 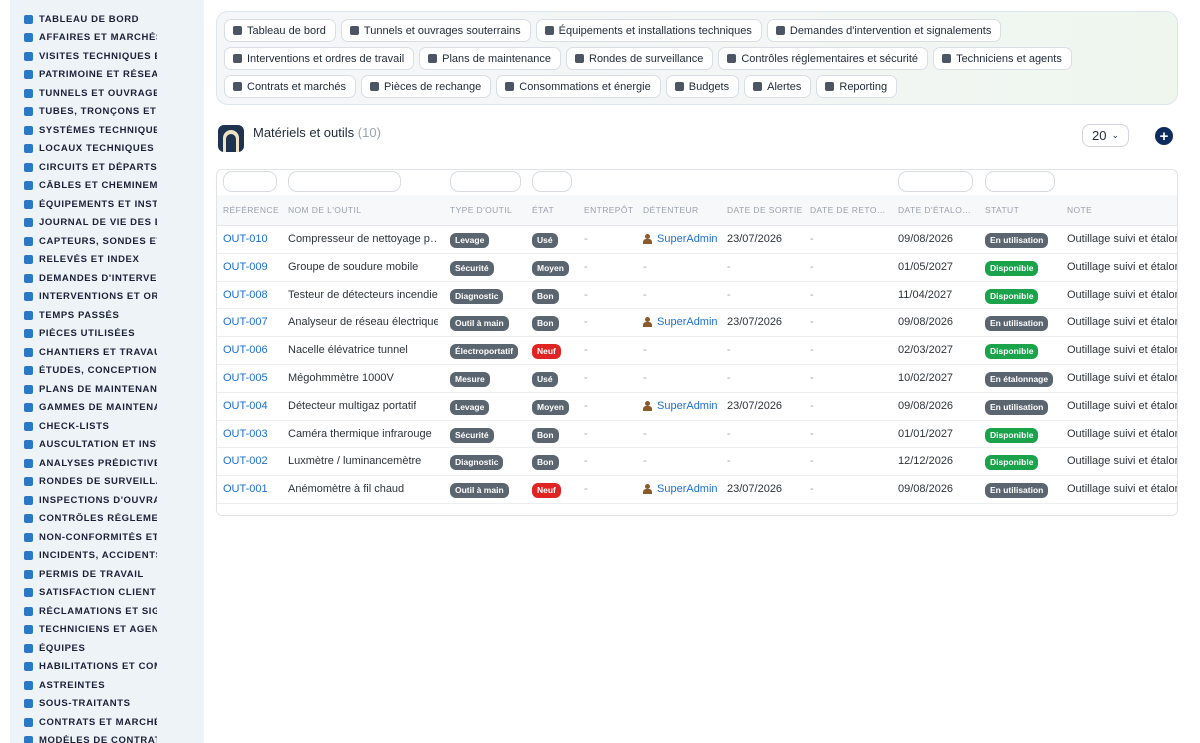 What do you see at coordinates (107, 260) in the screenshot?
I see `sidebar-item: Relevés et index` at bounding box center [107, 260].